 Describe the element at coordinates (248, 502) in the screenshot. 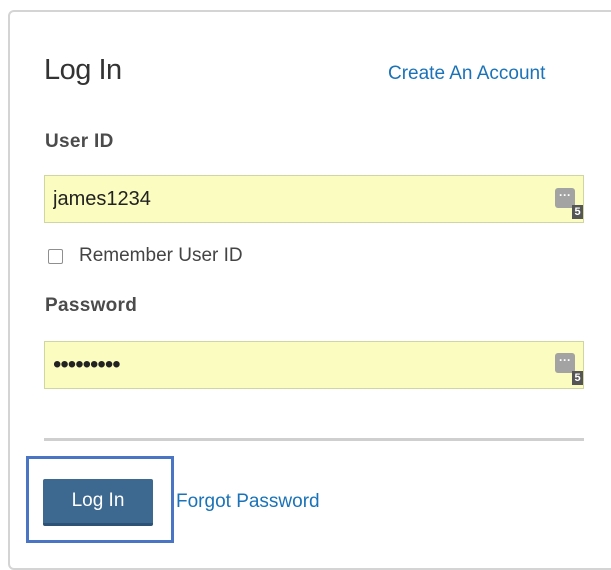

I see `forgot-password-link: Forgot Password` at that location.